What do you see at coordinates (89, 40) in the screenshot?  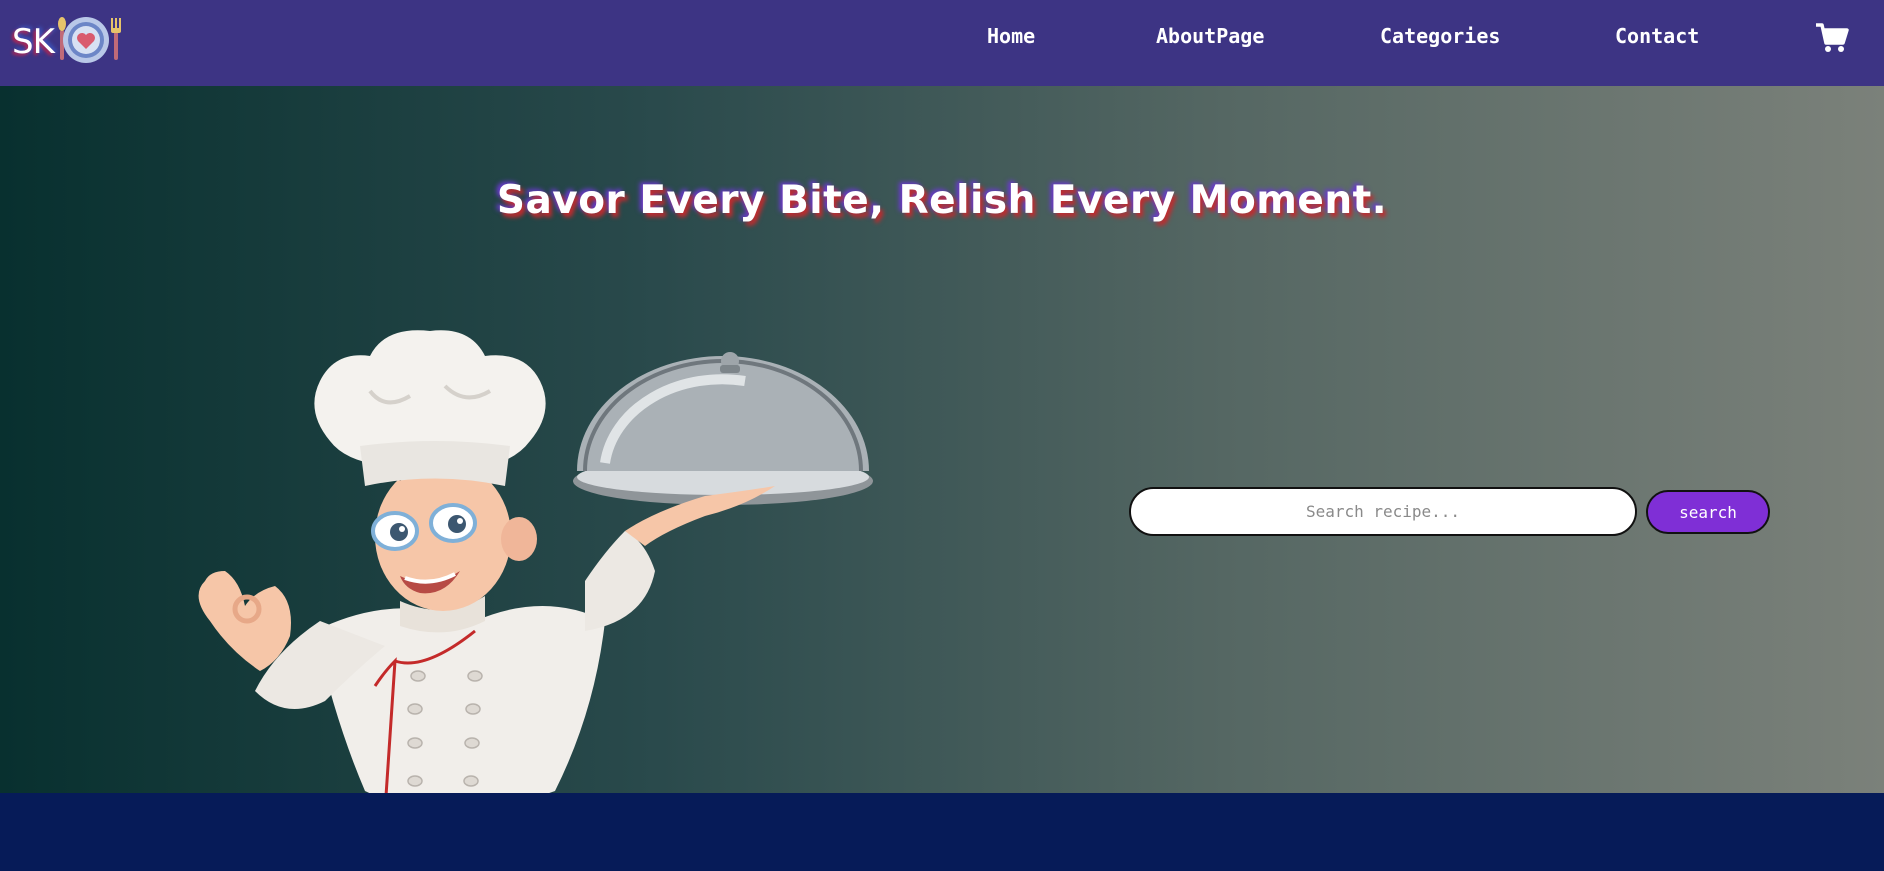 I see `plate-heart-icon` at bounding box center [89, 40].